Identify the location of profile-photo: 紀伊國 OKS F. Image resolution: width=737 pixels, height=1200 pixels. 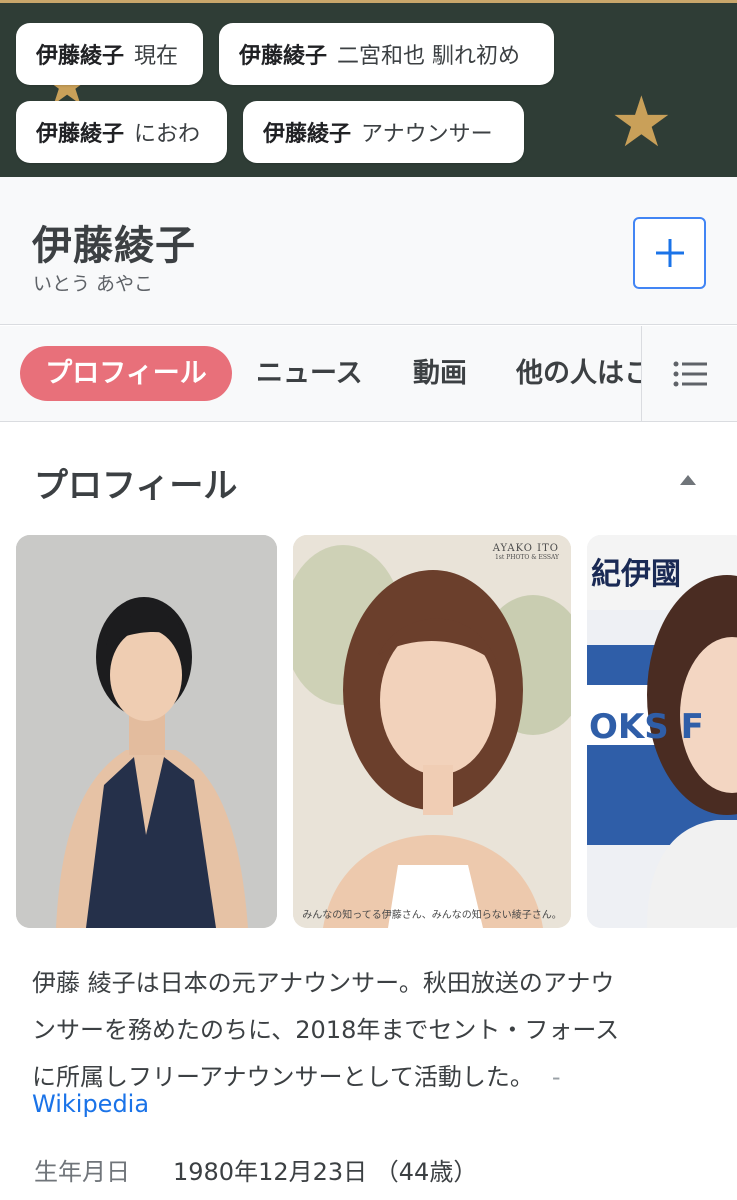
(662, 731).